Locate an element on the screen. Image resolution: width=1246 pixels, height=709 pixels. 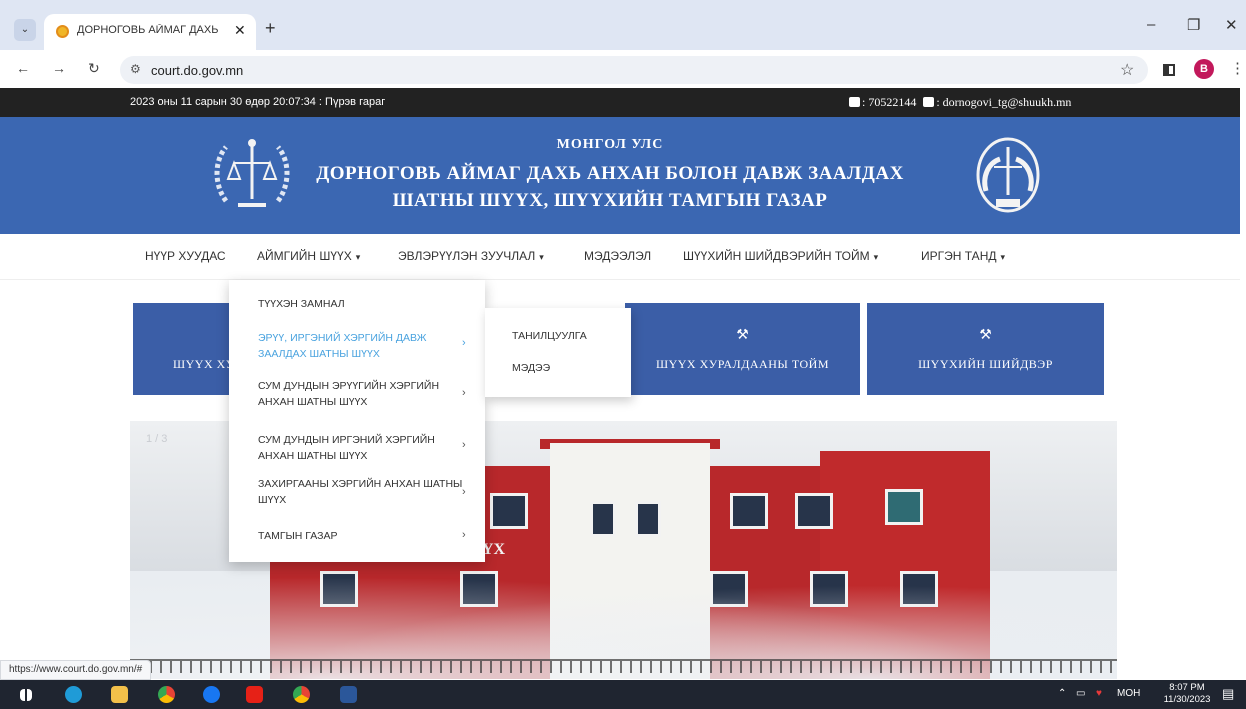
dropdown-item-secretariat: ТАМГЫН ГАЗАР is located at coordinates (363, 536).